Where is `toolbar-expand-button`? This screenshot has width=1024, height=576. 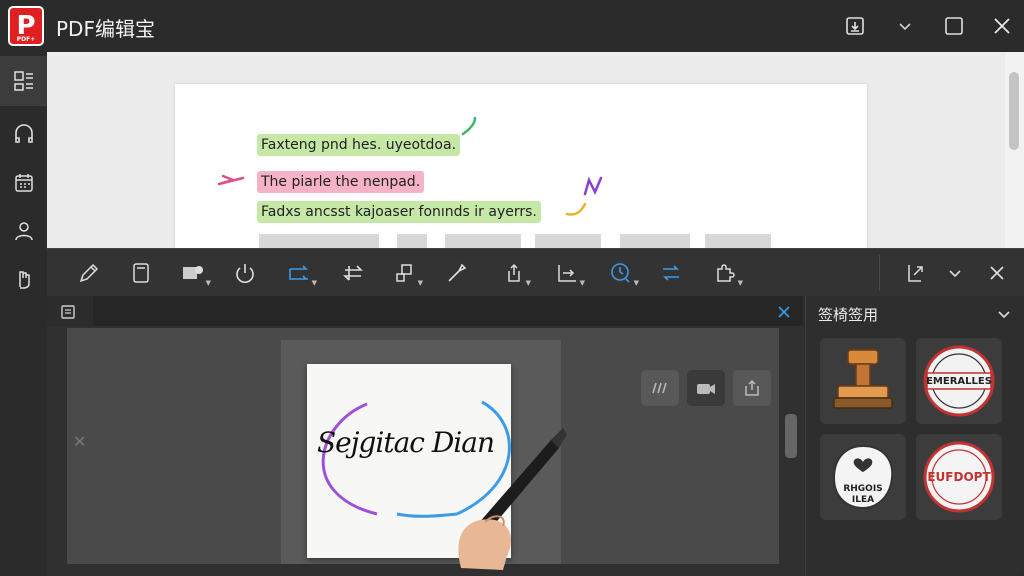
toolbar-expand-button is located at coordinates (955, 273).